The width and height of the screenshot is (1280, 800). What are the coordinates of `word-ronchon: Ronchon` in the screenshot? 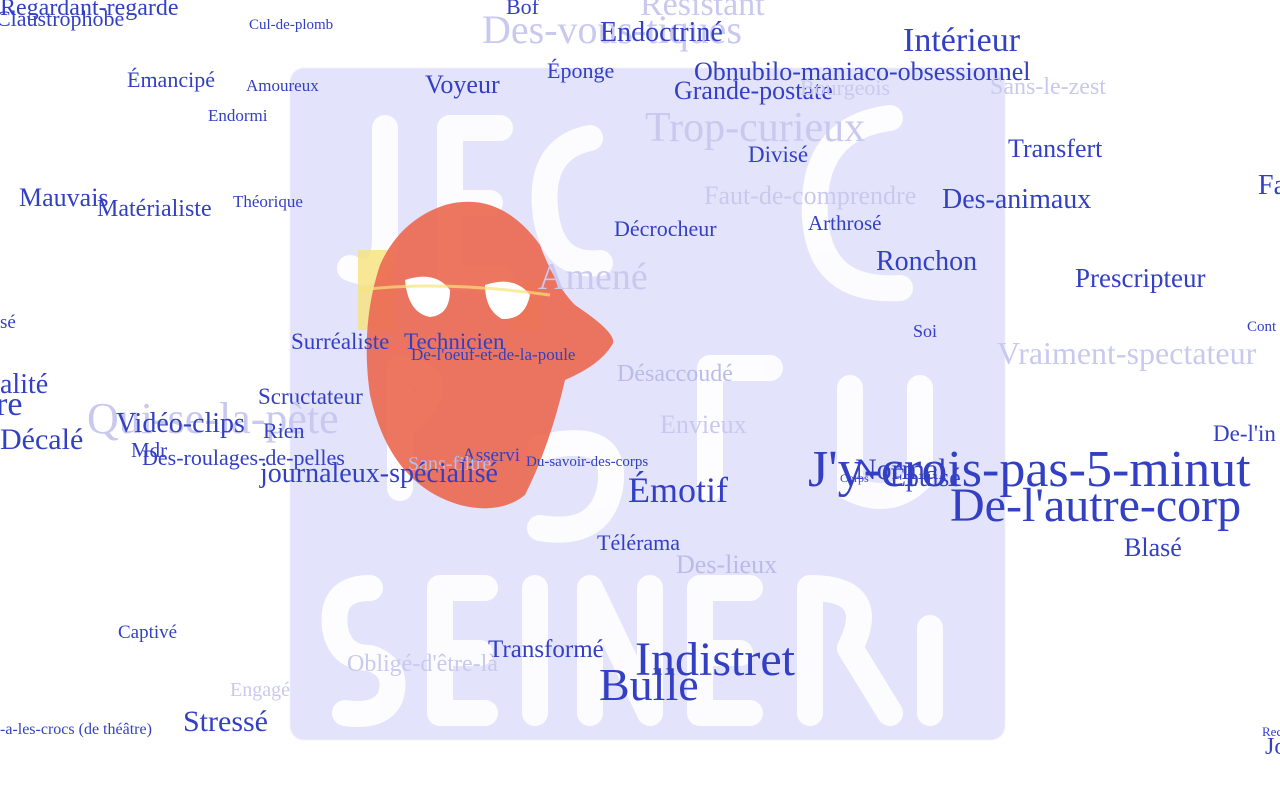 It's located at (926, 262).